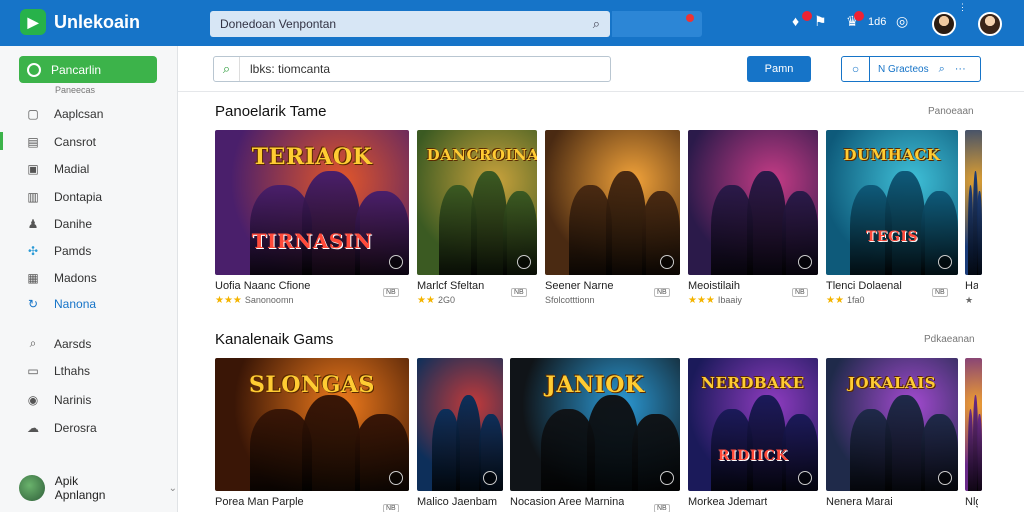 The width and height of the screenshot is (1024, 512). What do you see at coordinates (753, 383) in the screenshot?
I see `game-title-art: NERDBAKE` at bounding box center [753, 383].